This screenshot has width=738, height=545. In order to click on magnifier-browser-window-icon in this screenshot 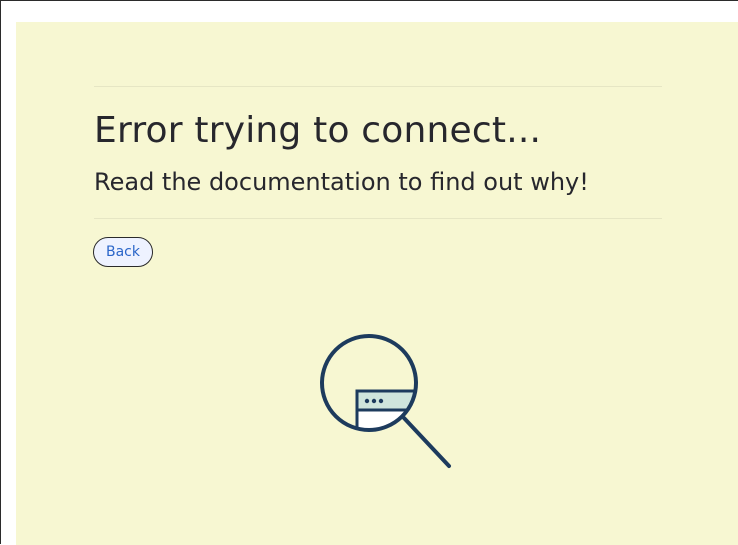, I will do `click(385, 401)`.